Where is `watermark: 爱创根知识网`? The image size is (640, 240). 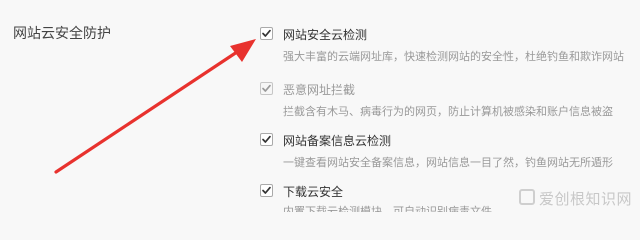 watermark: 爱创根知识网 is located at coordinates (575, 198).